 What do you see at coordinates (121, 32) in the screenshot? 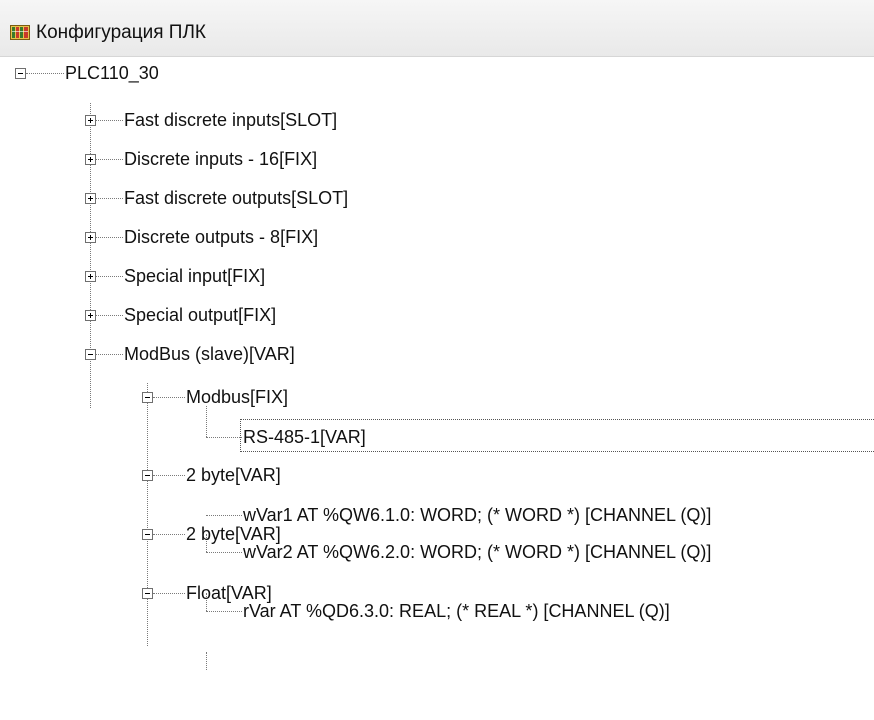
I see `window-title: Конфигурация ПЛК` at bounding box center [121, 32].